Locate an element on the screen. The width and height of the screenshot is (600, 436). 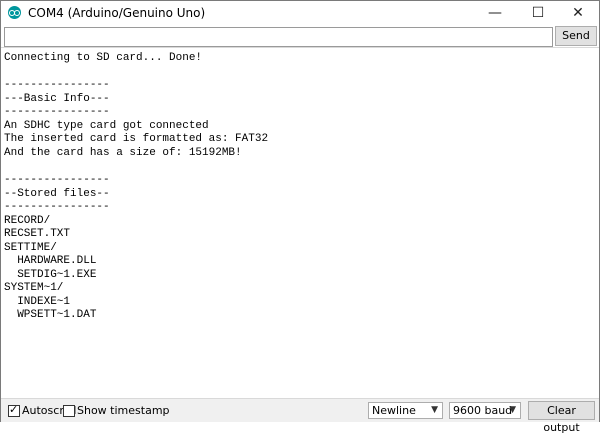
output-line: SETDIG~1.EXE is located at coordinates (50, 274).